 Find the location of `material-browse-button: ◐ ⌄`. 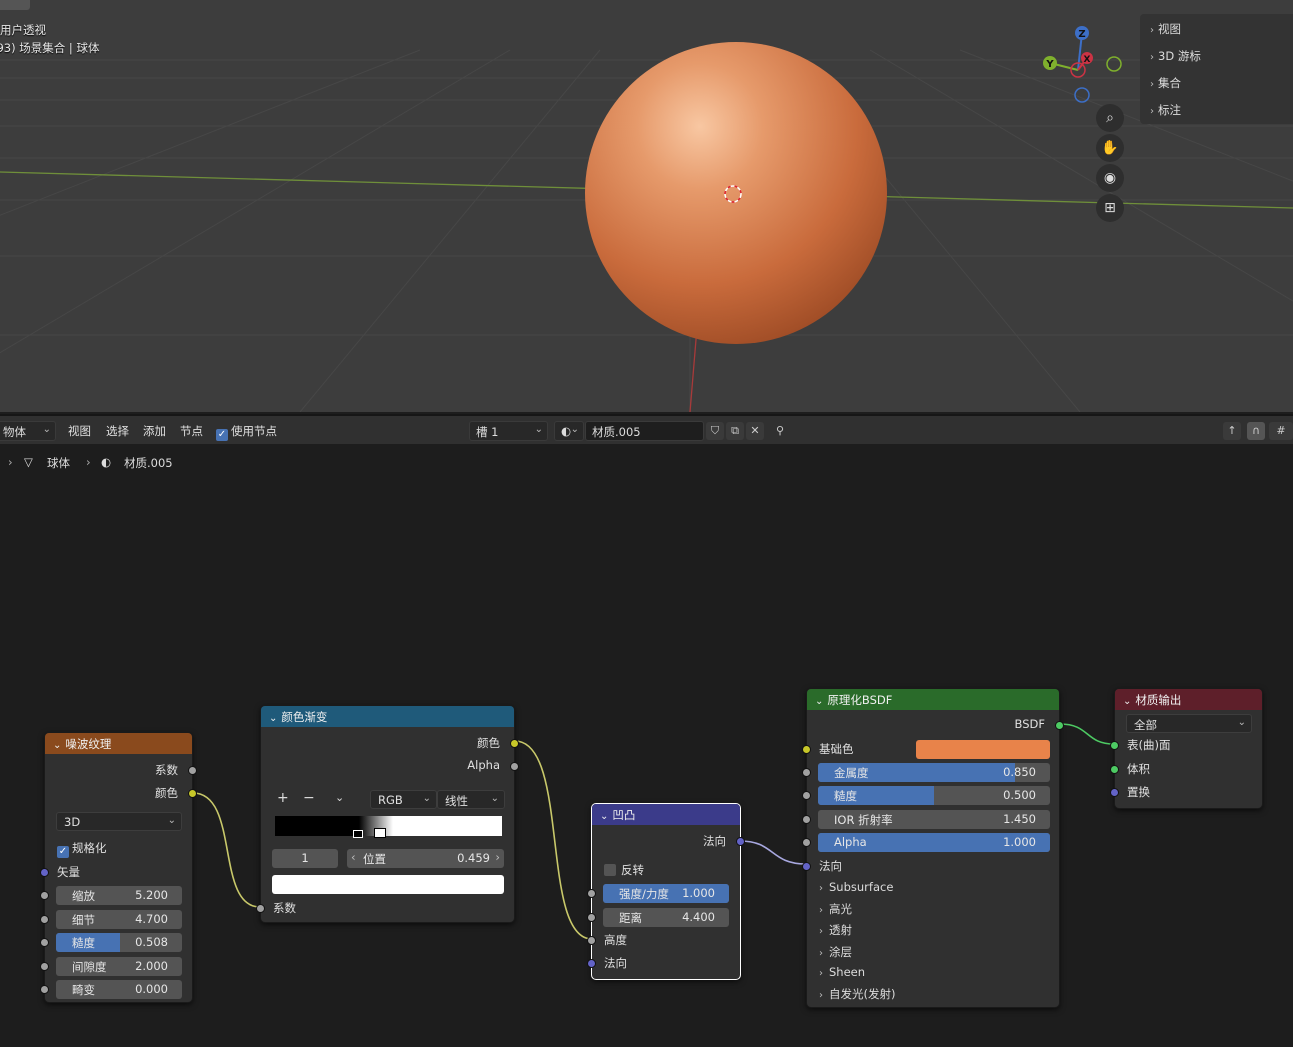

material-browse-button: ◐ ⌄ is located at coordinates (569, 431).